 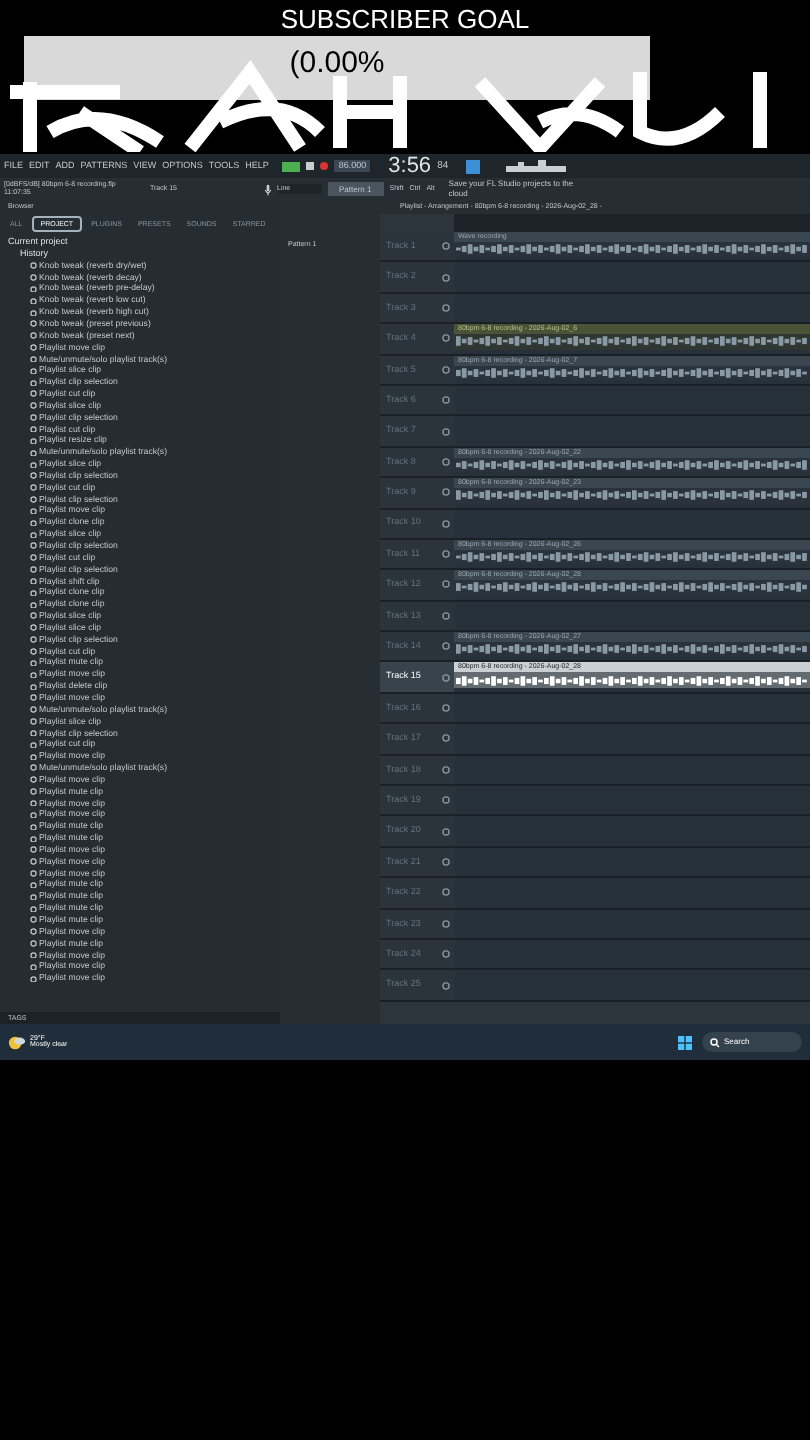 I want to click on time-display: 3:56, so click(x=410, y=166).